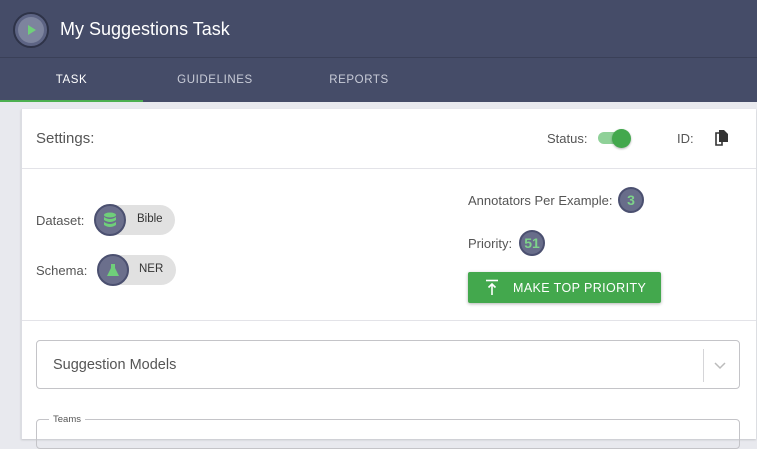 The width and height of the screenshot is (757, 449). I want to click on teams-label: Teams, so click(67, 419).